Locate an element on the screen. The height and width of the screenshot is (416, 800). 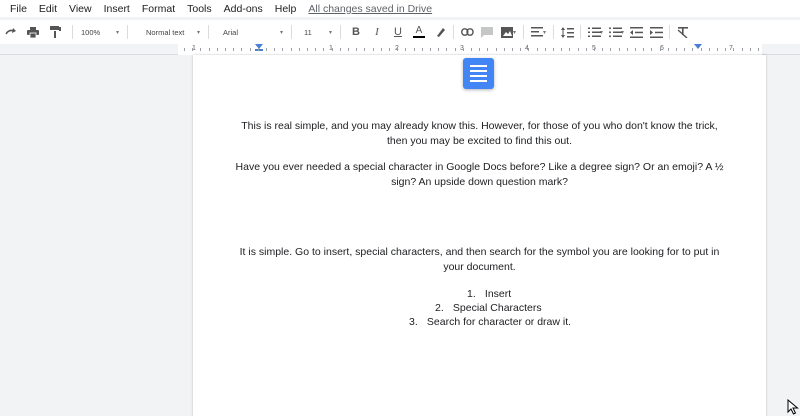
highlight-pen-icon is located at coordinates (440, 32).